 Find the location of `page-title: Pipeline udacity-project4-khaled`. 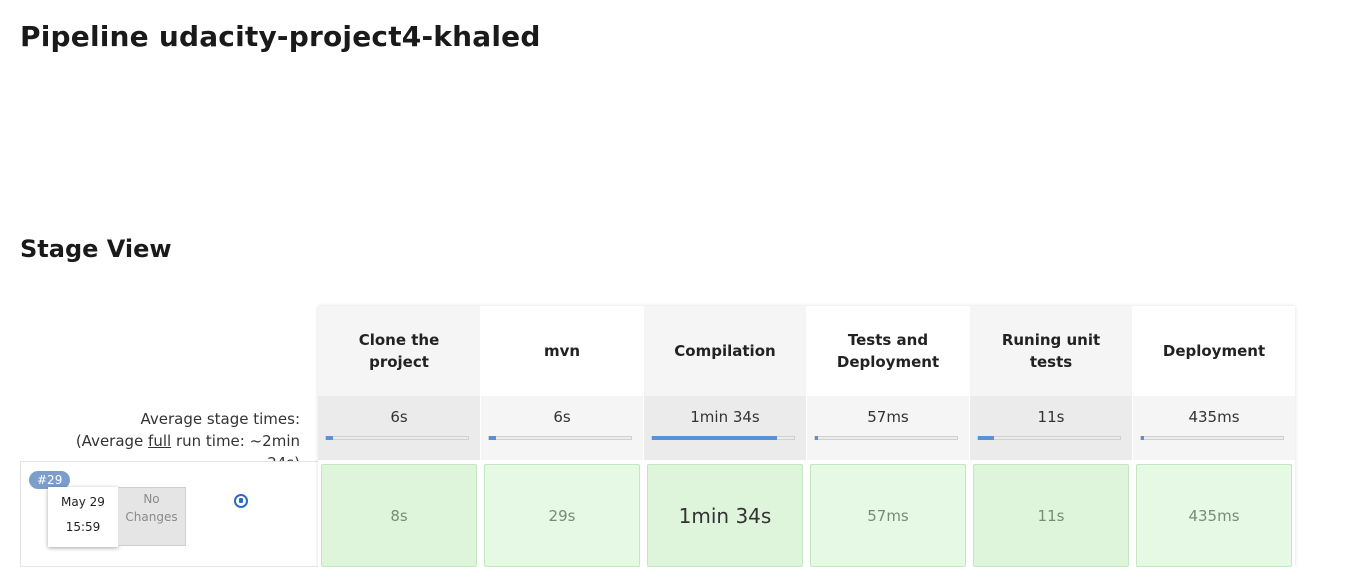

page-title: Pipeline udacity-project4-khaled is located at coordinates (280, 36).